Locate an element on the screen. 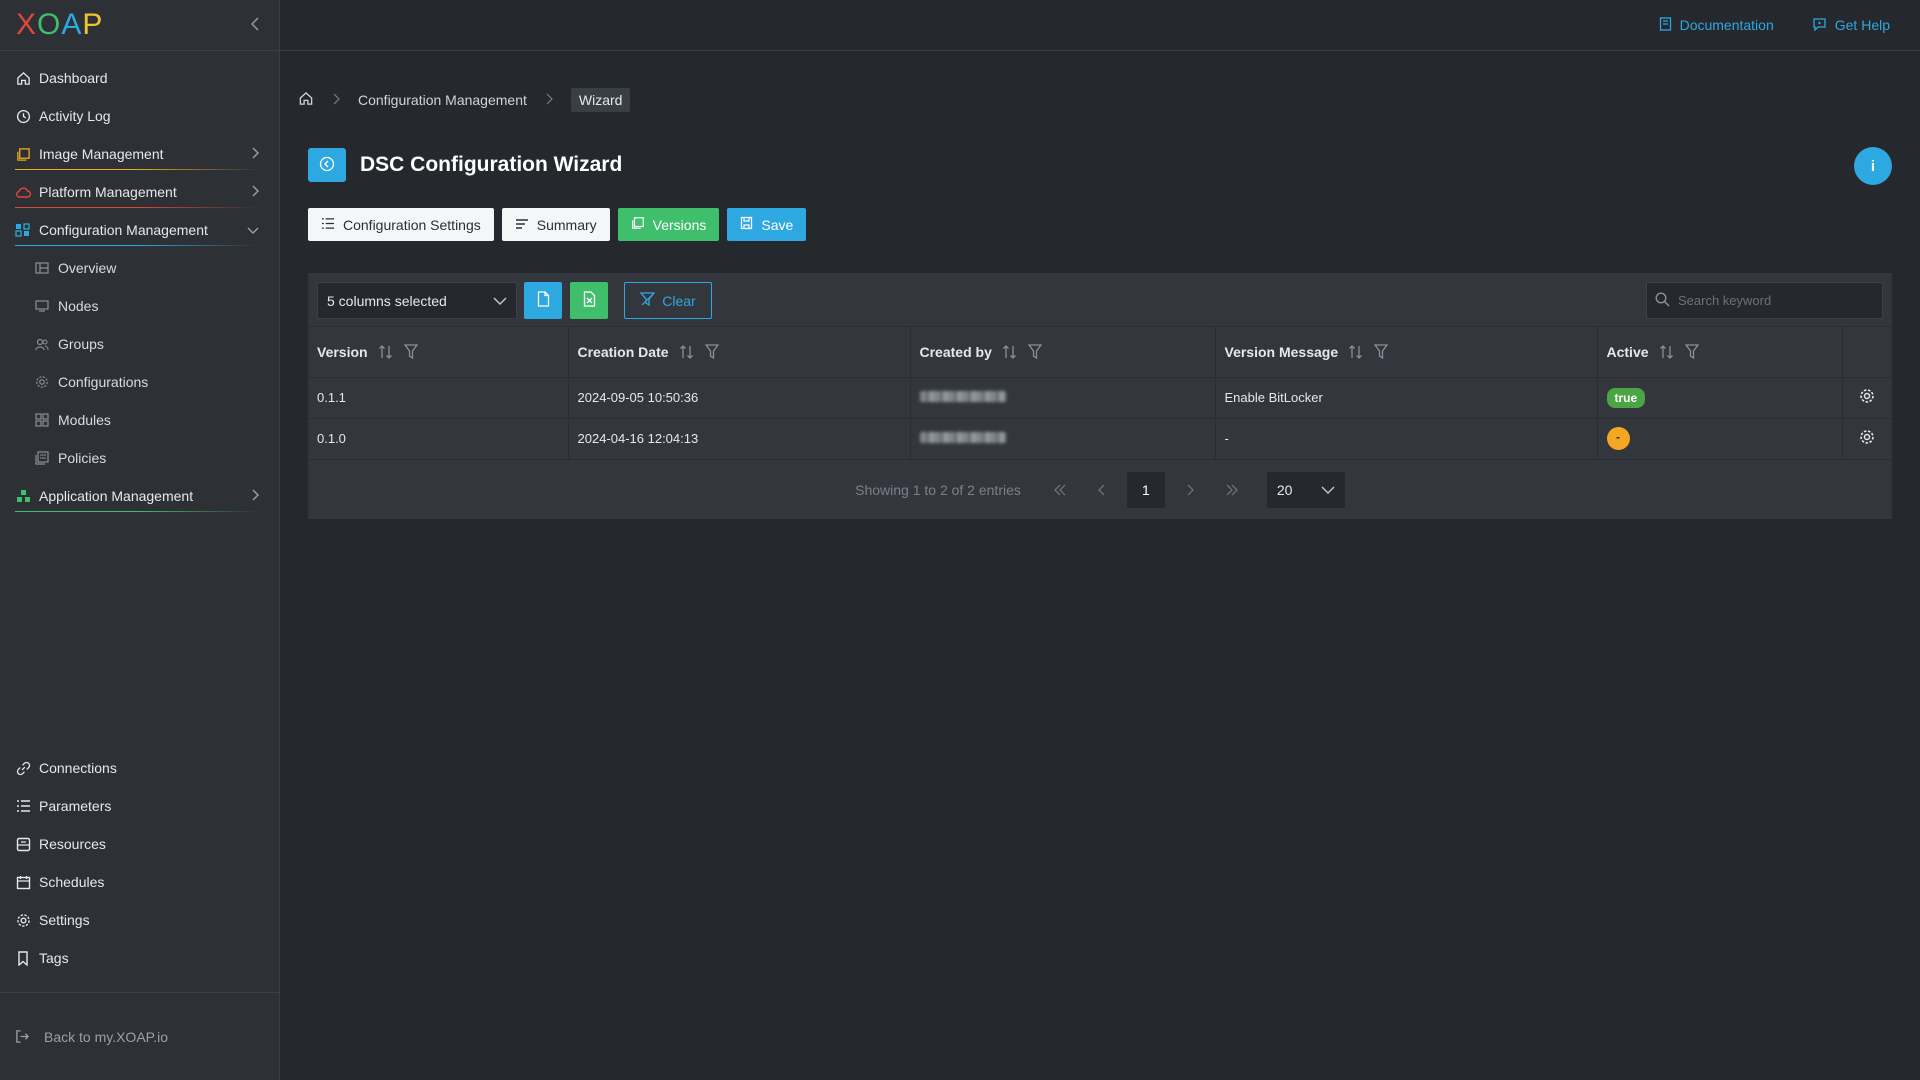  sidebar-item-configuration-management: Configuration Management is located at coordinates (139, 230).